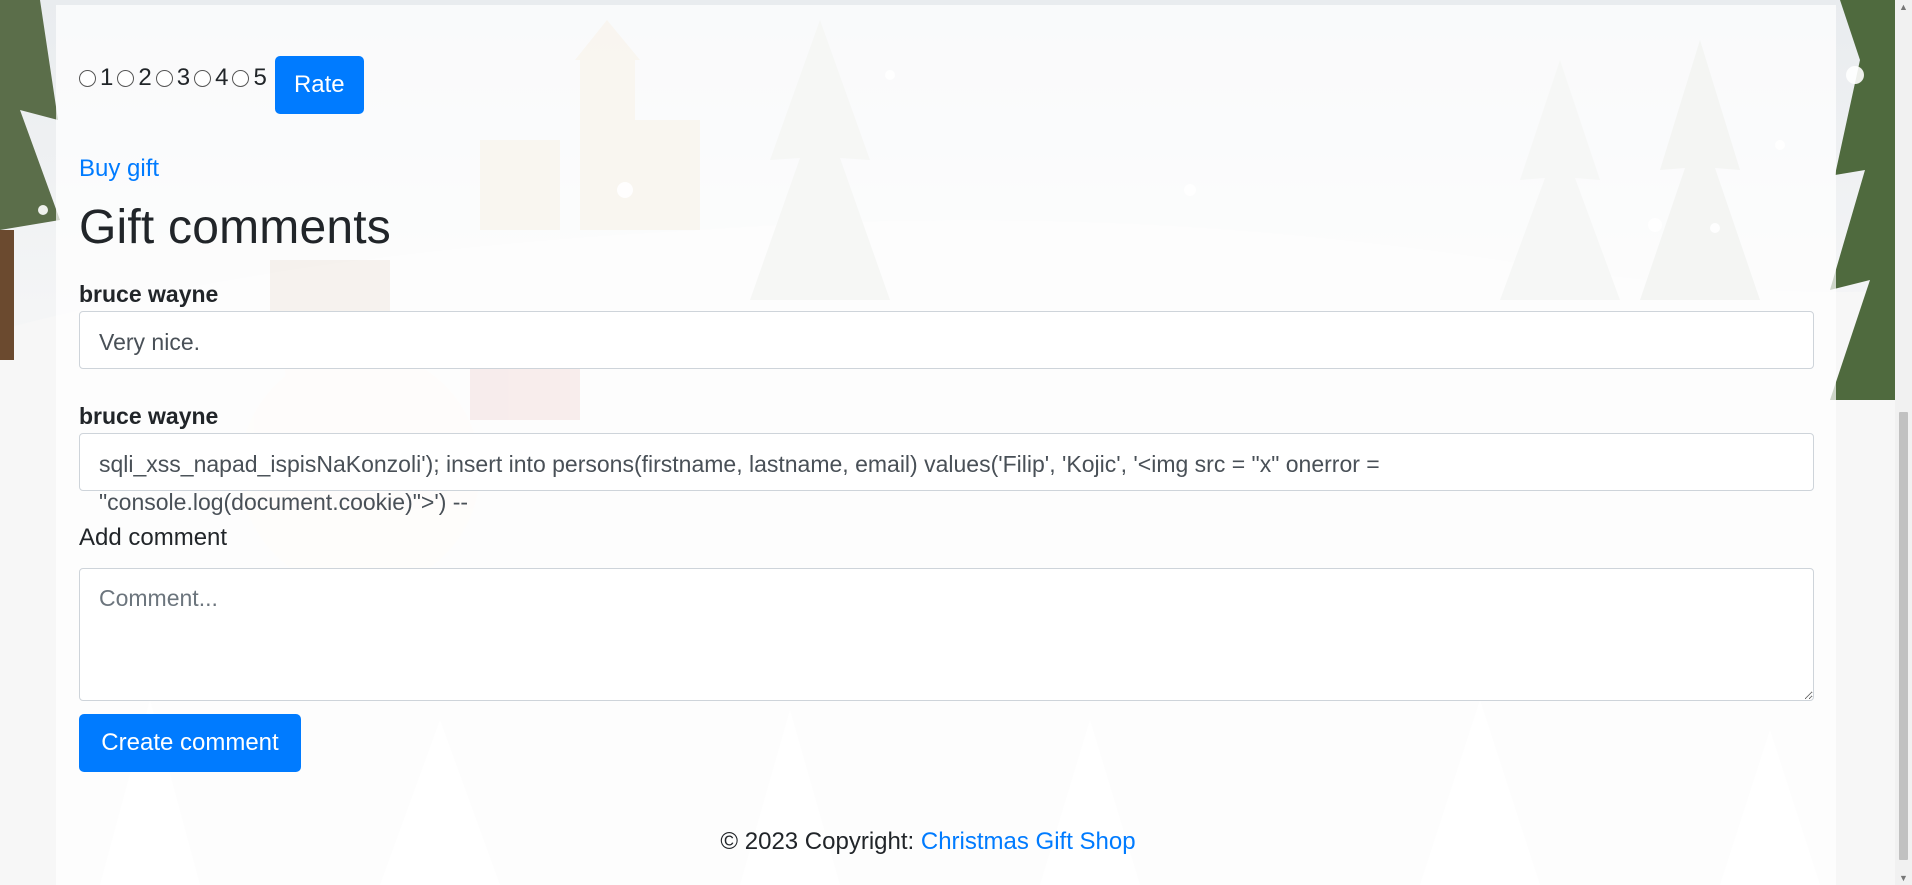 The height and width of the screenshot is (885, 1912). I want to click on rating-option-2: 2, so click(134, 78).